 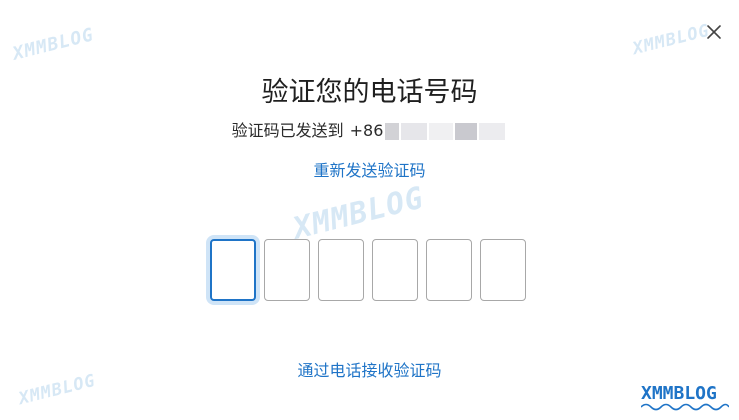 What do you see at coordinates (369, 92) in the screenshot?
I see `page-title: 验证您的电话号码` at bounding box center [369, 92].